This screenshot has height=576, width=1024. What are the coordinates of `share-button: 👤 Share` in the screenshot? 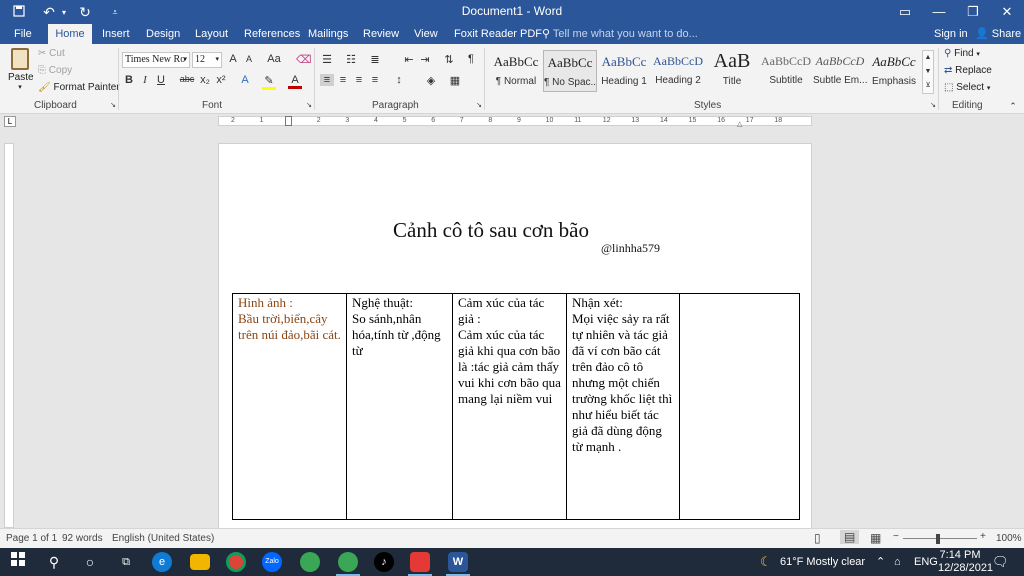 It's located at (998, 34).